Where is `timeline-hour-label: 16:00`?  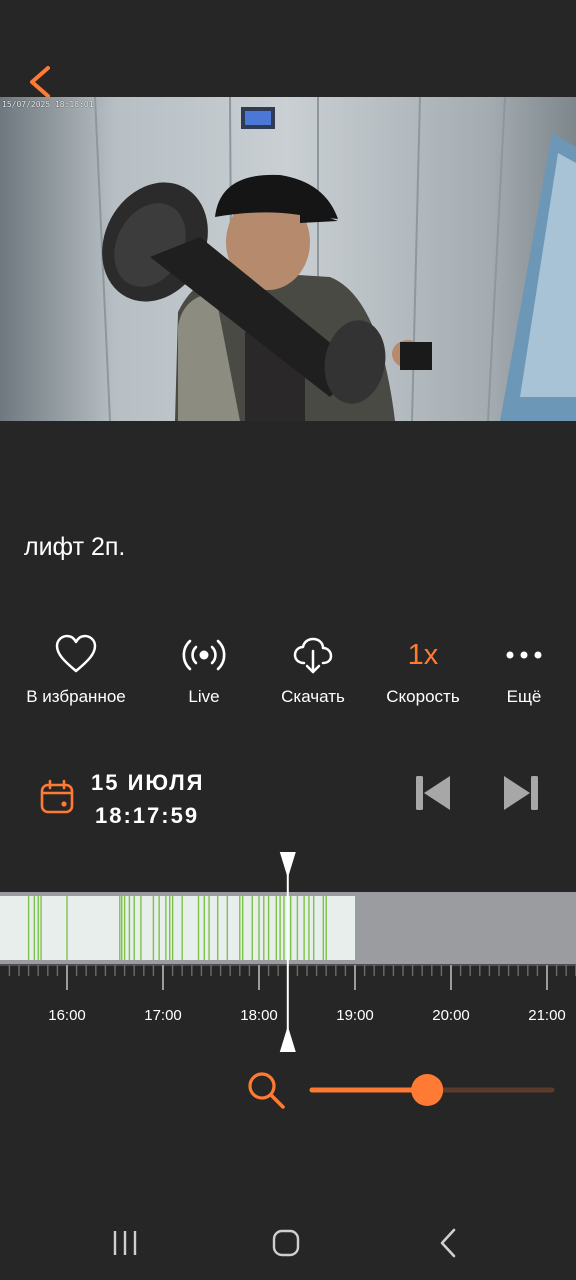 timeline-hour-label: 16:00 is located at coordinates (67, 1015).